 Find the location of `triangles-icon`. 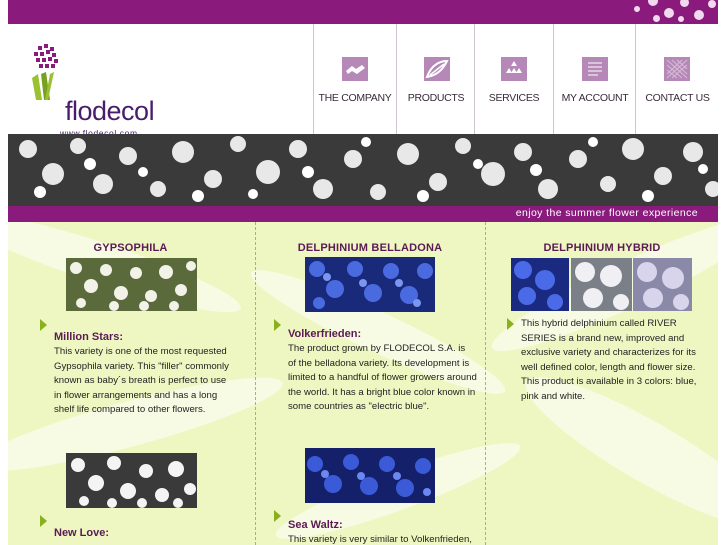

triangles-icon is located at coordinates (514, 69).